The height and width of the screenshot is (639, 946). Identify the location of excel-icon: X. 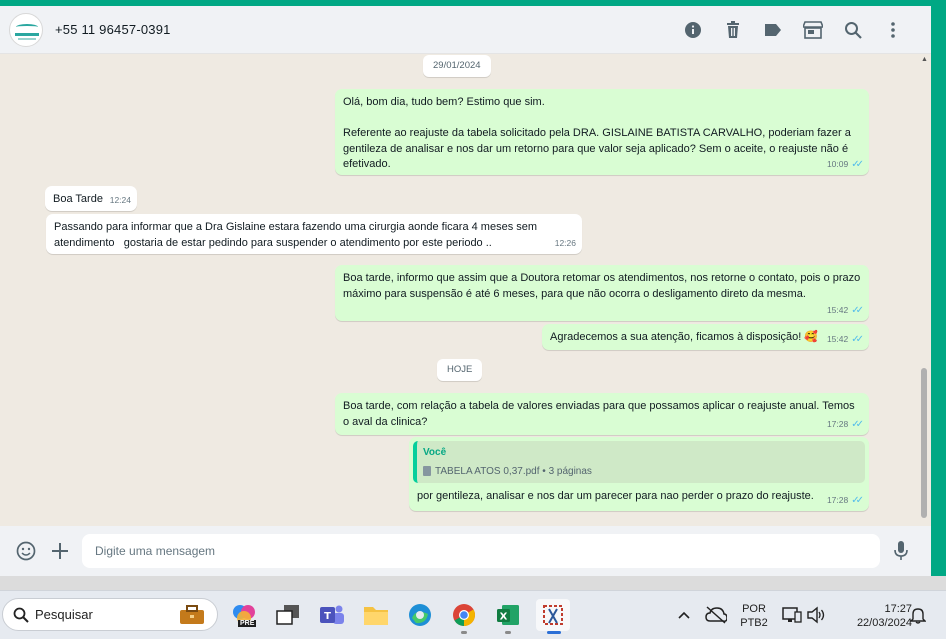
(508, 615).